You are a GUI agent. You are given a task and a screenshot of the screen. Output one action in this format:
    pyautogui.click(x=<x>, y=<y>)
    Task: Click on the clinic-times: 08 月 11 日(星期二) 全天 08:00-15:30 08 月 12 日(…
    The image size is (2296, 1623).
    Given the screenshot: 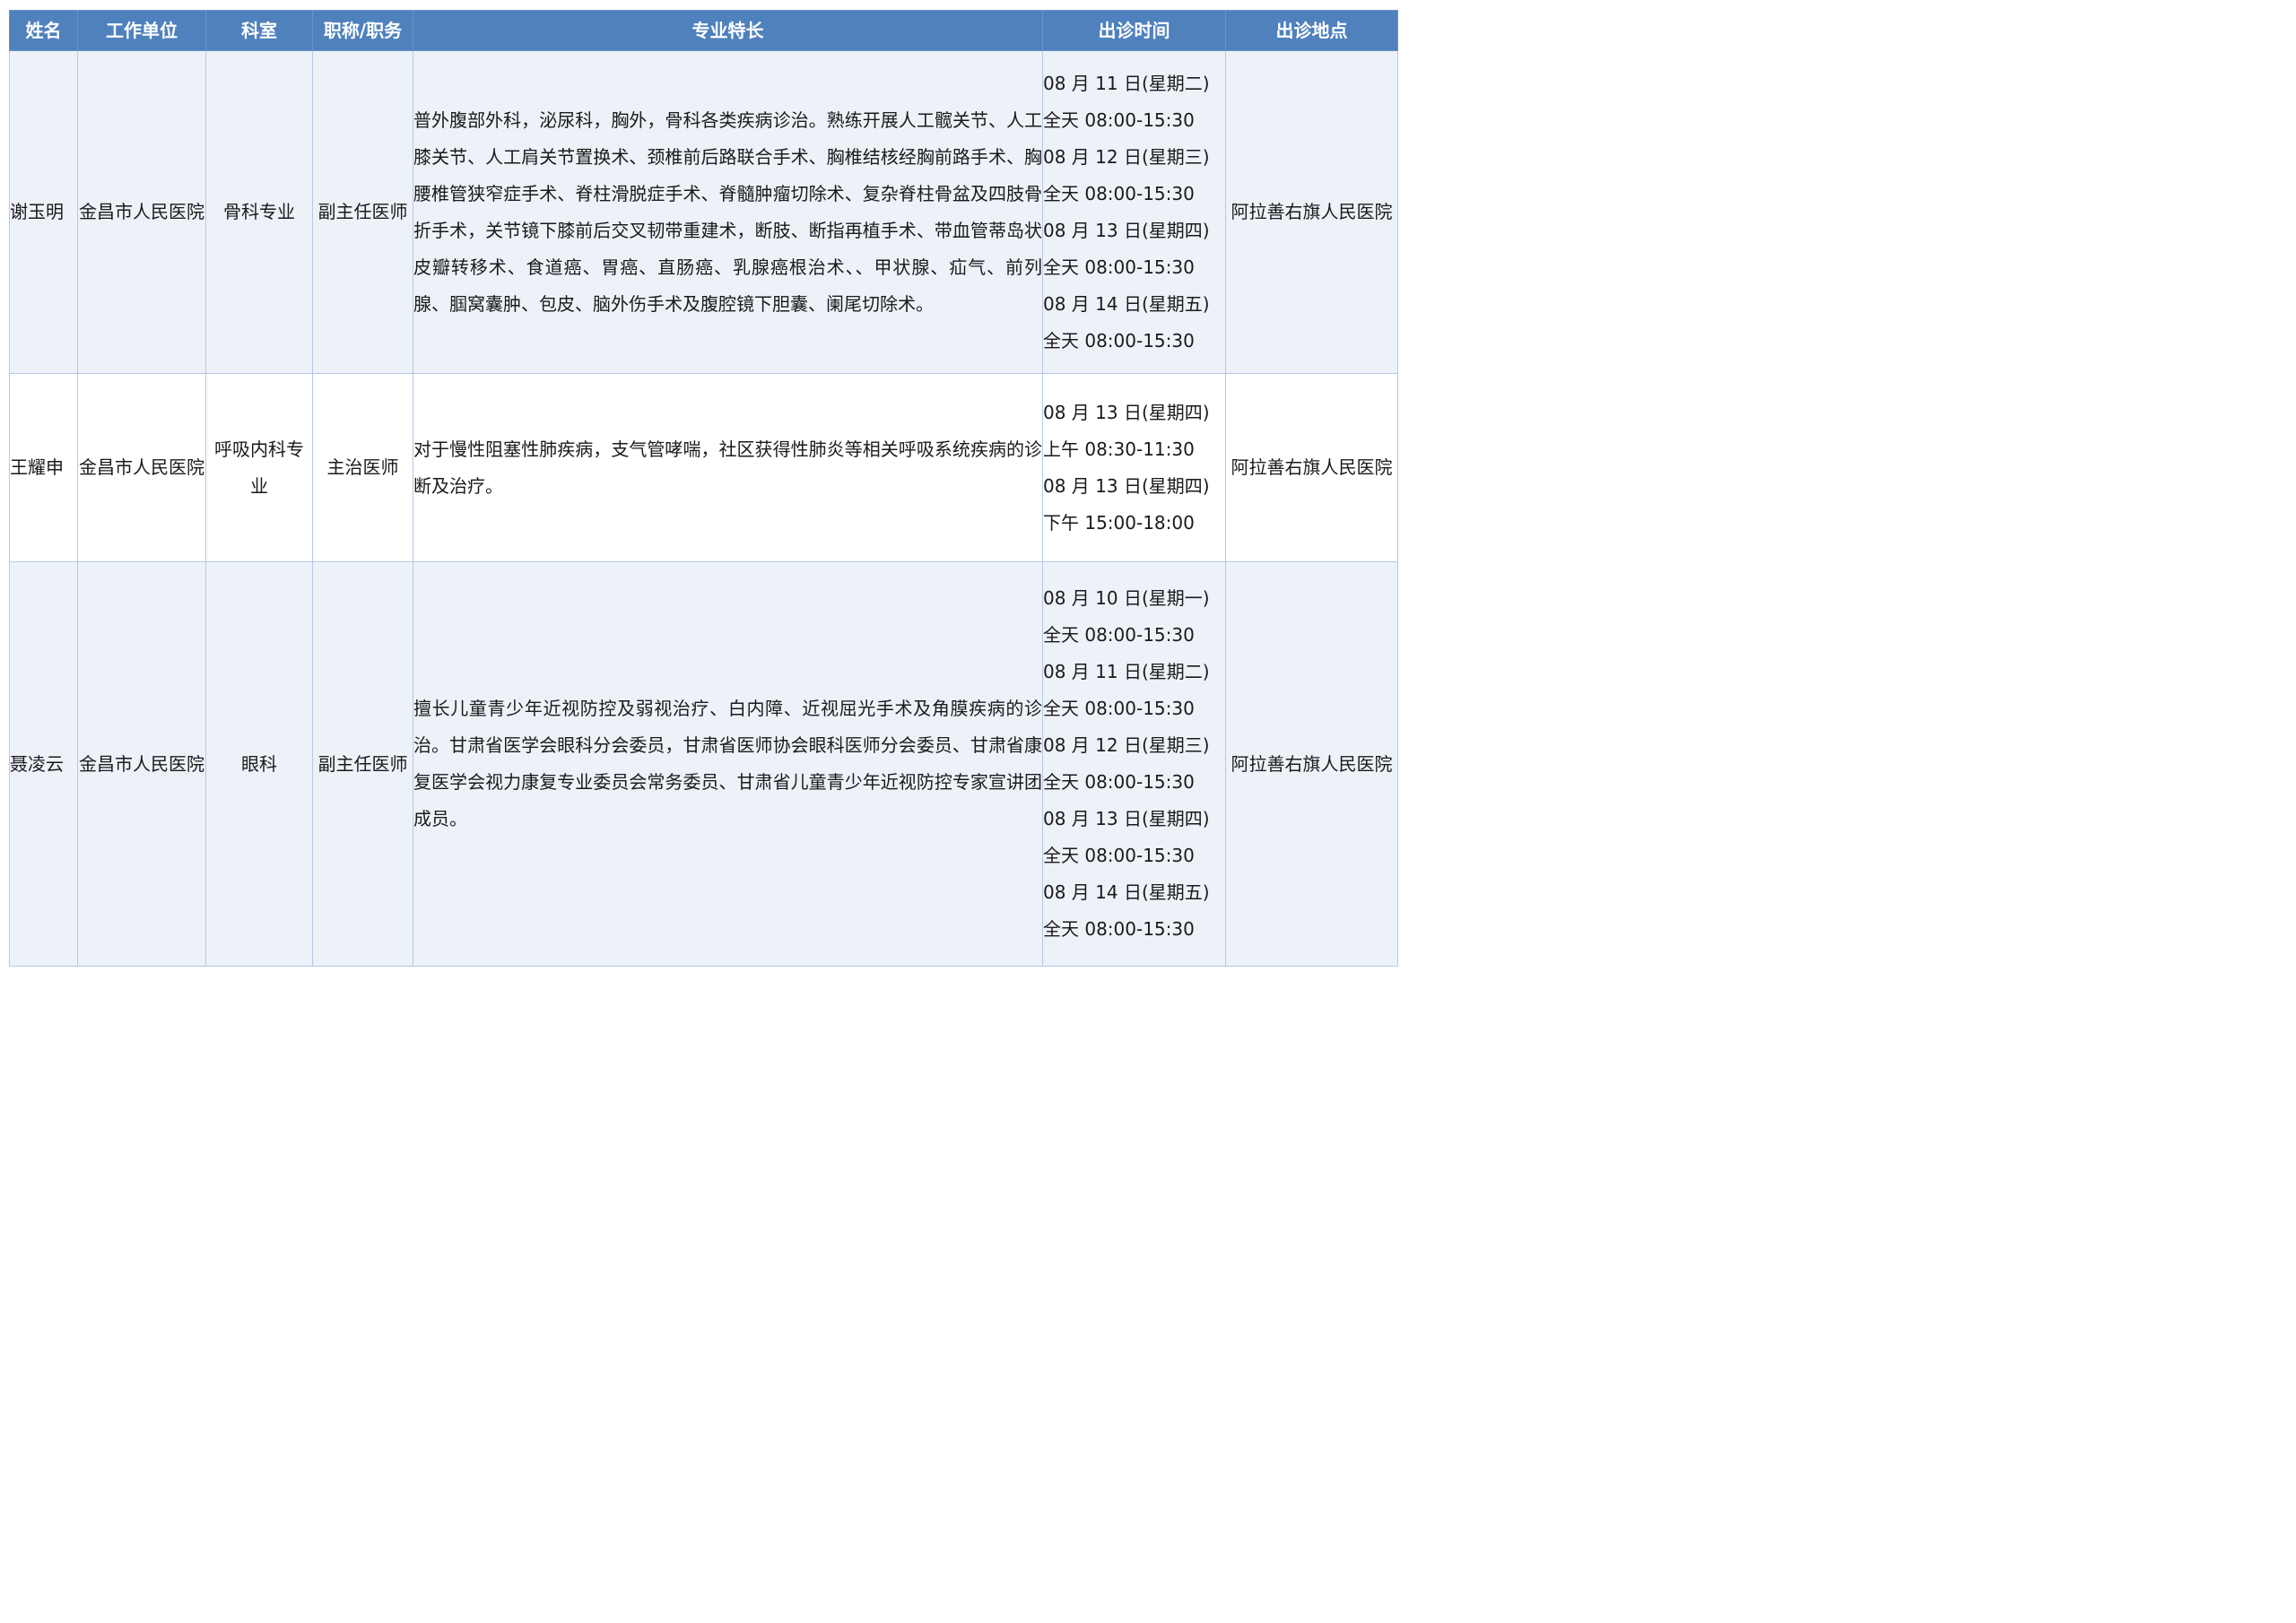 What is the action you would take?
    pyautogui.click(x=1134, y=212)
    